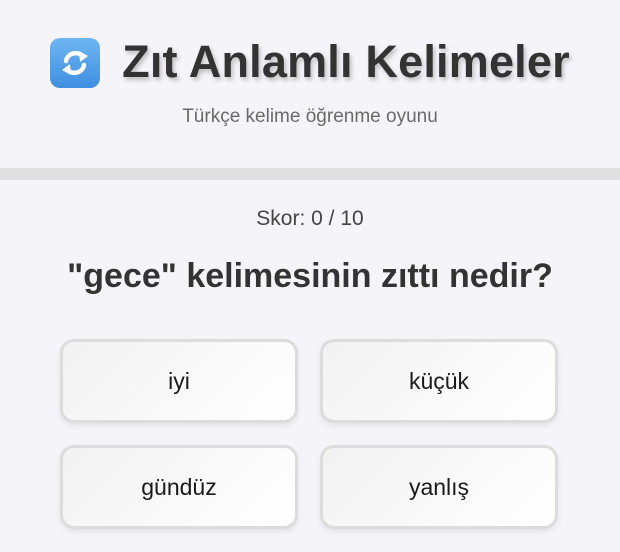  I want to click on title-row: Zıt Anlamlı Kelimeler, so click(310, 62).